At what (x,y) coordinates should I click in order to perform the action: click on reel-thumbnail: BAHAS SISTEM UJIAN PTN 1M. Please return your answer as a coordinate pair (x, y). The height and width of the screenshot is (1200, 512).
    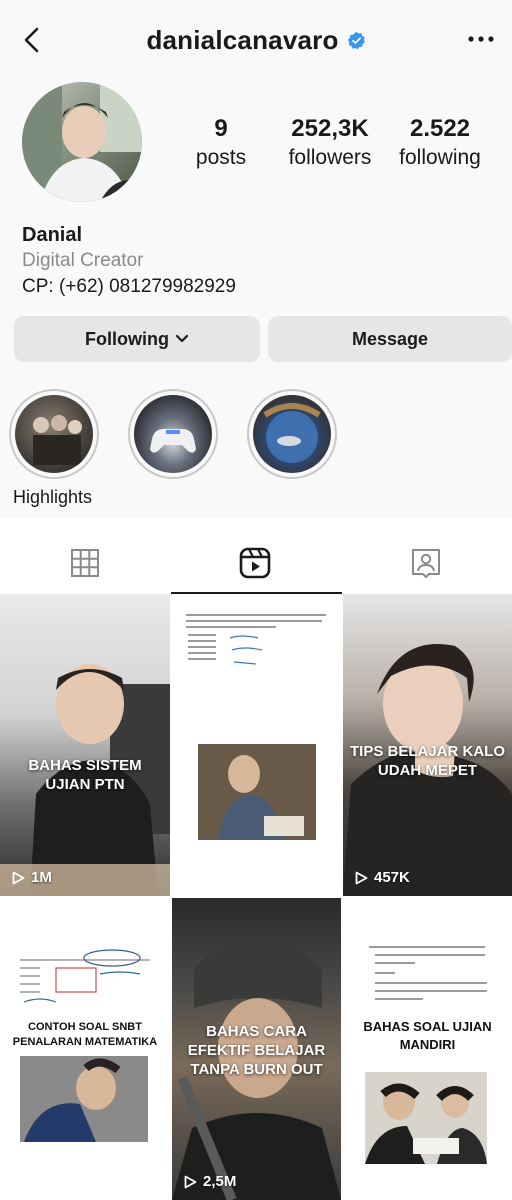
    Looking at the image, I should click on (85, 745).